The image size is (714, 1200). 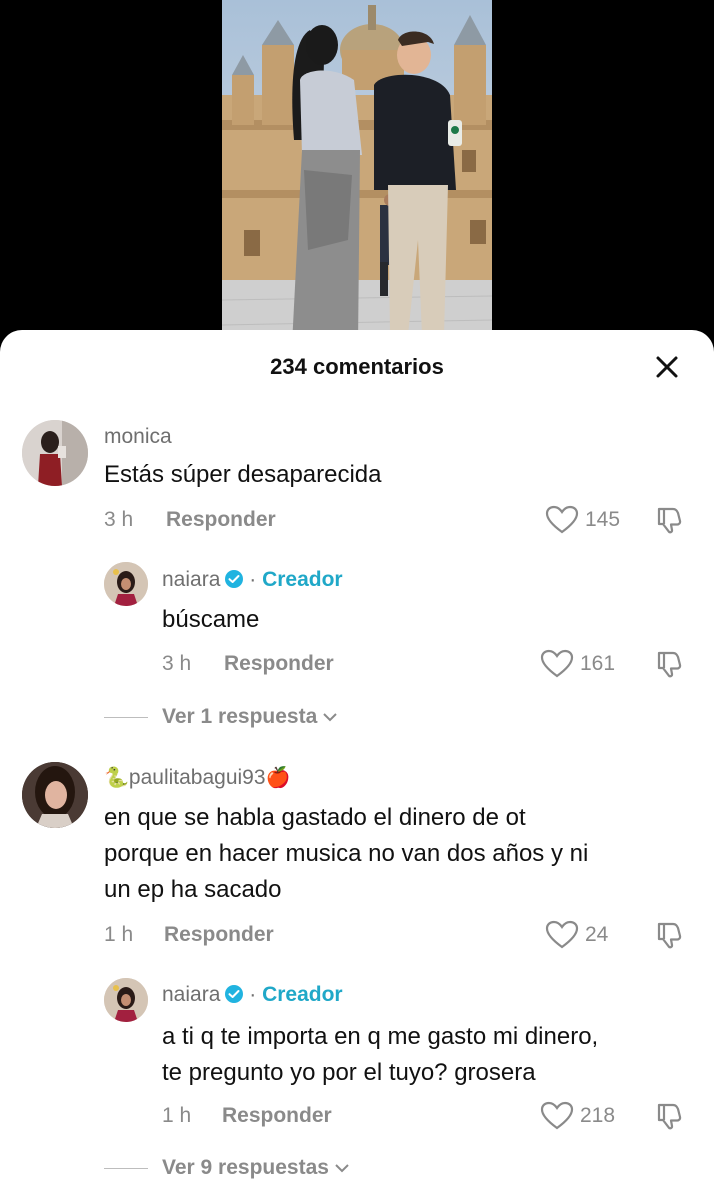 What do you see at coordinates (193, 889) in the screenshot?
I see `comment-text-line: un ep ha sacado` at bounding box center [193, 889].